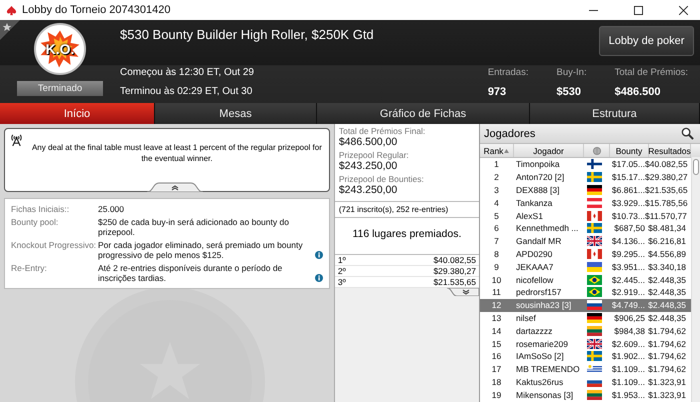  Describe the element at coordinates (695, 279) in the screenshot. I see `scrollbar` at that location.